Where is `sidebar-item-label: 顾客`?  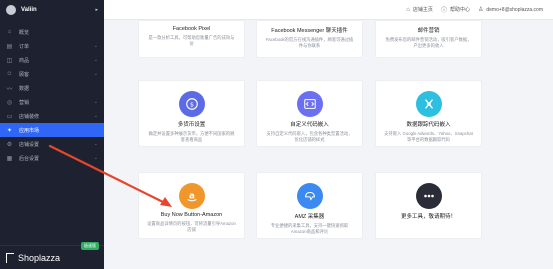
sidebar-item-label: 顾客 is located at coordinates (24, 74).